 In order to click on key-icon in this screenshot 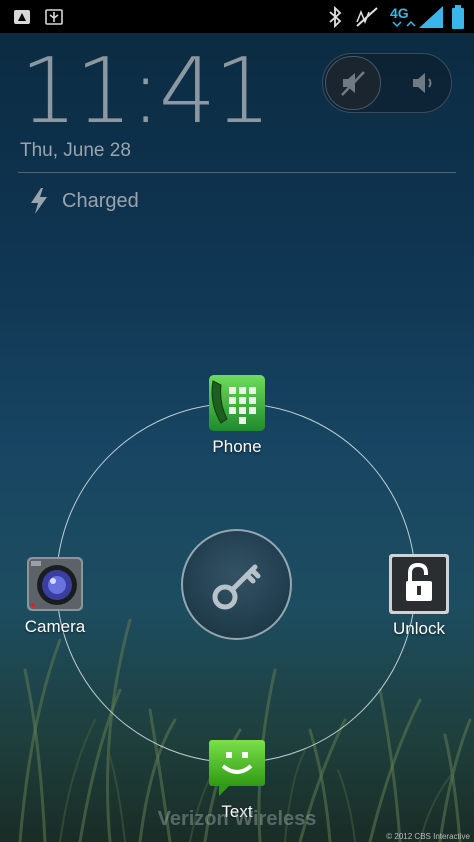, I will do `click(236, 586)`.